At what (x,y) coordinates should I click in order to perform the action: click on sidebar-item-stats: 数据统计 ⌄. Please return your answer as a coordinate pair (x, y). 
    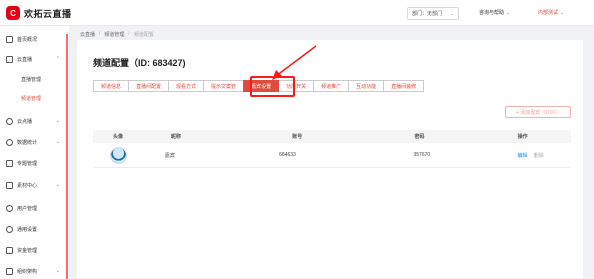
    Looking at the image, I should click on (36, 142).